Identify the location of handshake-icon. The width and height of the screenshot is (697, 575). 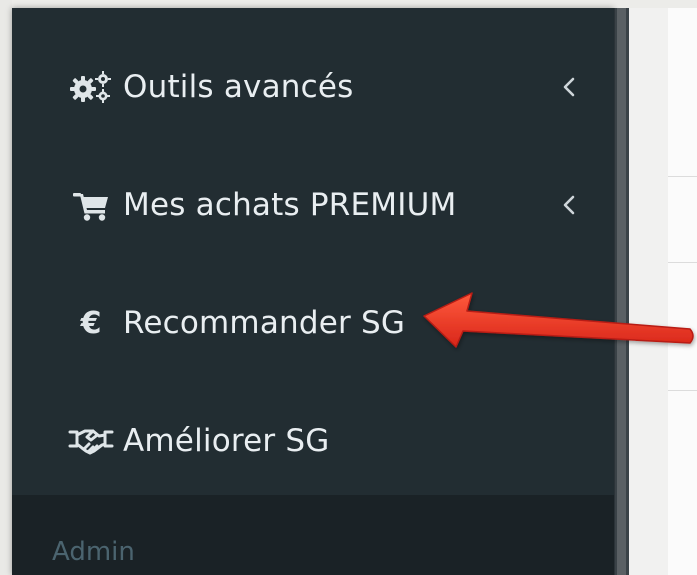
(91, 441).